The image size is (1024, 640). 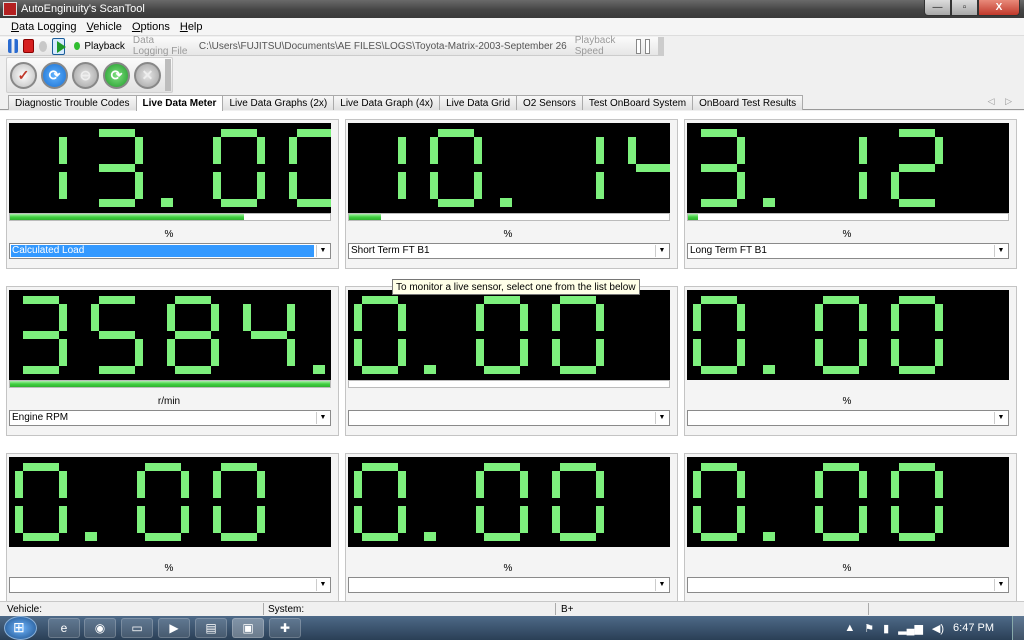 I want to click on status-divider, so click(x=263, y=609).